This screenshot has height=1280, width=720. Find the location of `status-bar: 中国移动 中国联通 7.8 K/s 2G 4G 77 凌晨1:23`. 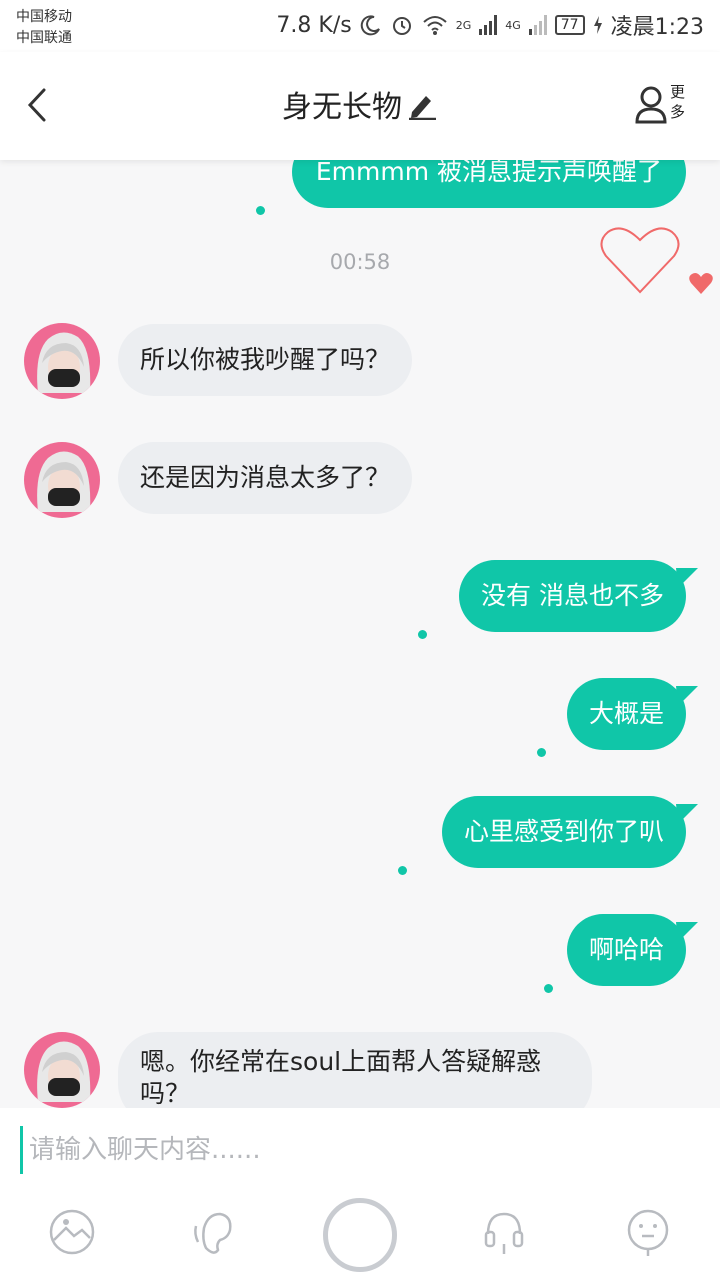

status-bar: 中国移动 中国联通 7.8 K/s 2G 4G 77 凌晨1:23 is located at coordinates (360, 26).